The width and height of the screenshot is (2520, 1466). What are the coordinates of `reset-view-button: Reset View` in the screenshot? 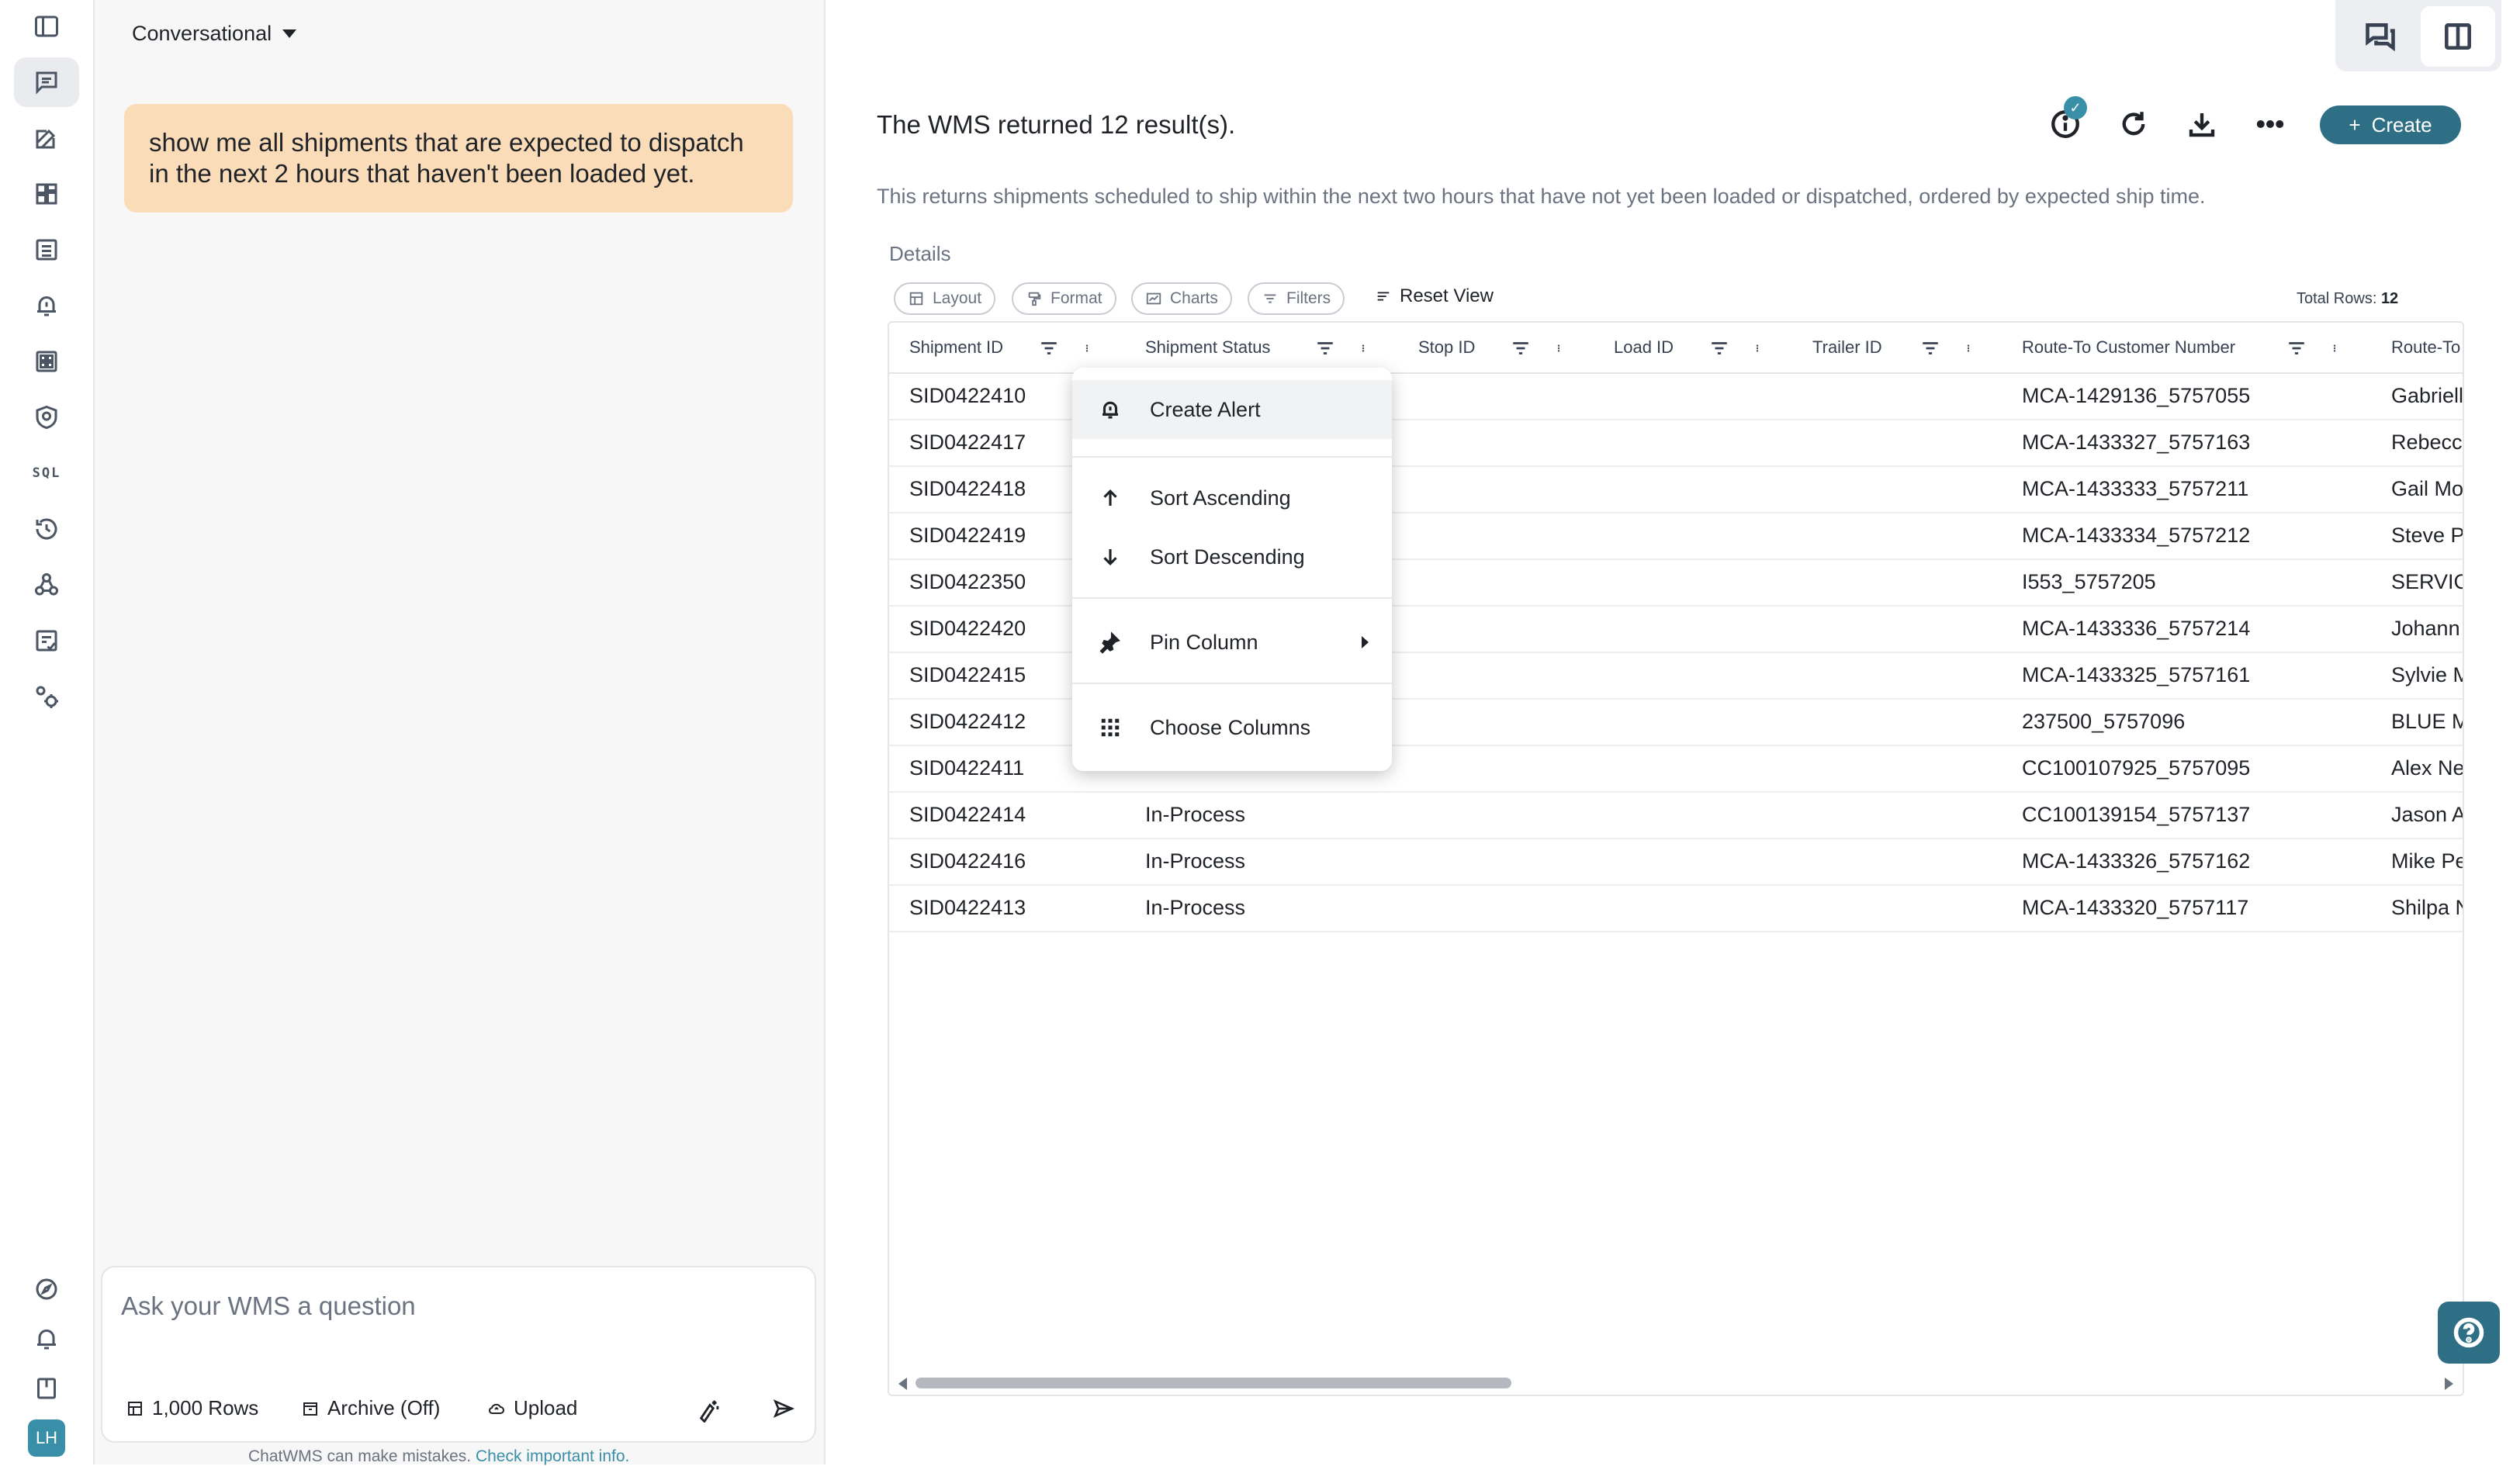 It's located at (1435, 296).